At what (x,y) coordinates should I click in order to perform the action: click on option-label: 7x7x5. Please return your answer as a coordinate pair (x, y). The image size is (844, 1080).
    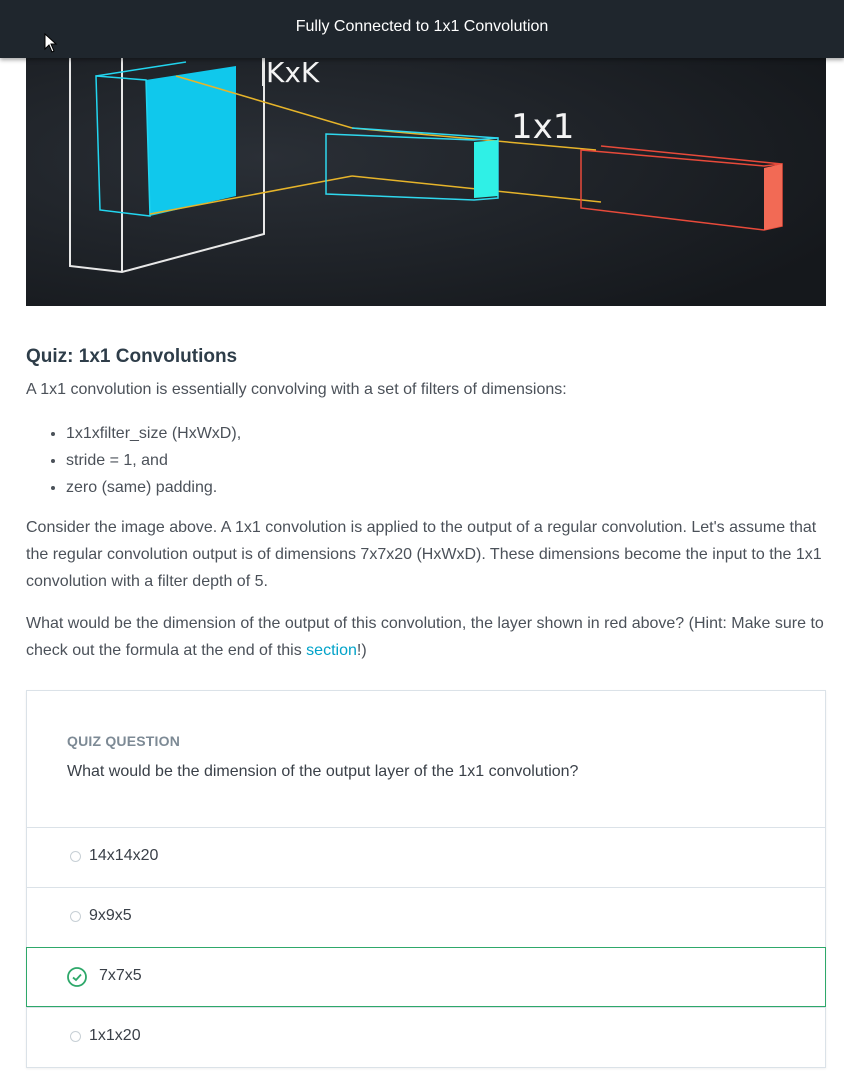
    Looking at the image, I should click on (120, 975).